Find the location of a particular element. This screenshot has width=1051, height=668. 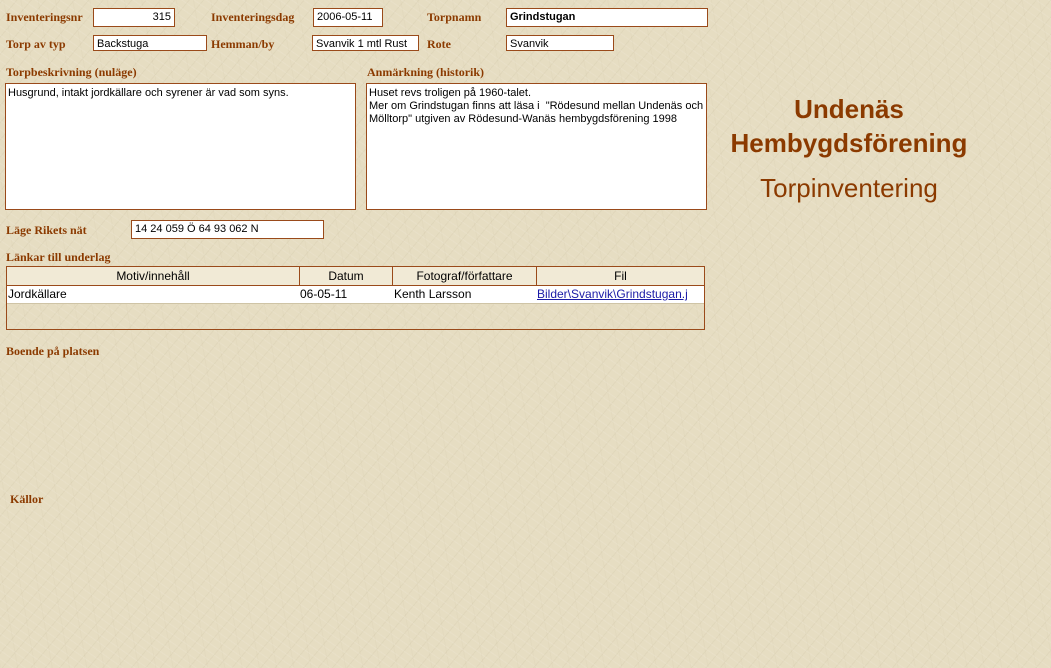

lage-rikets-nat-label: Läge Rikets nät is located at coordinates (46, 230).